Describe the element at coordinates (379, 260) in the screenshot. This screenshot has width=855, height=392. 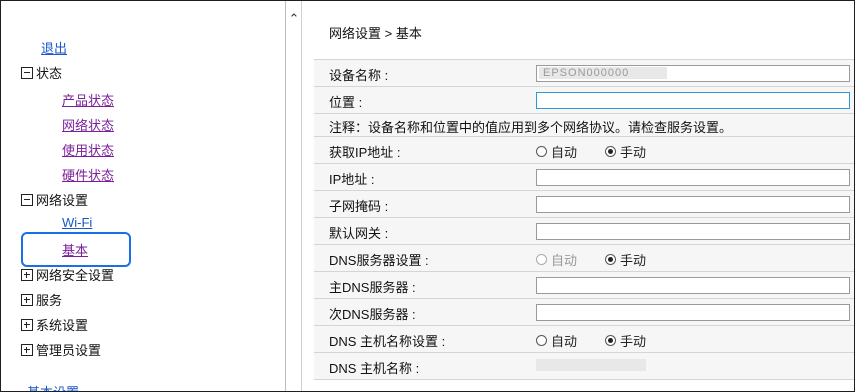
I see `dns-setting-label: DNS服务器设置 :` at that location.